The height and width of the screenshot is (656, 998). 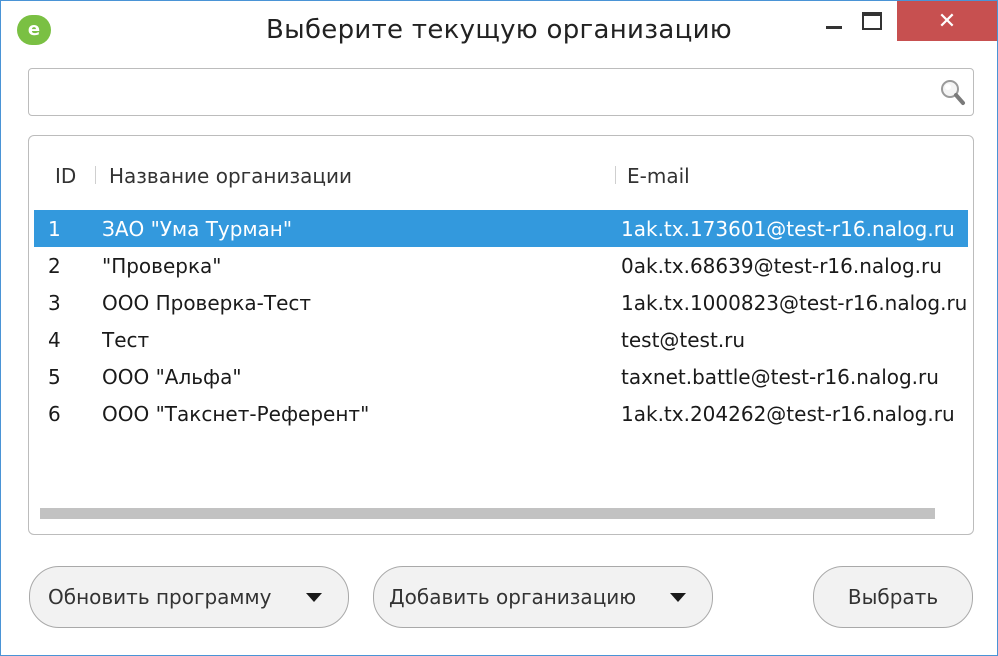 What do you see at coordinates (54, 377) in the screenshot?
I see `cell-id: 5` at bounding box center [54, 377].